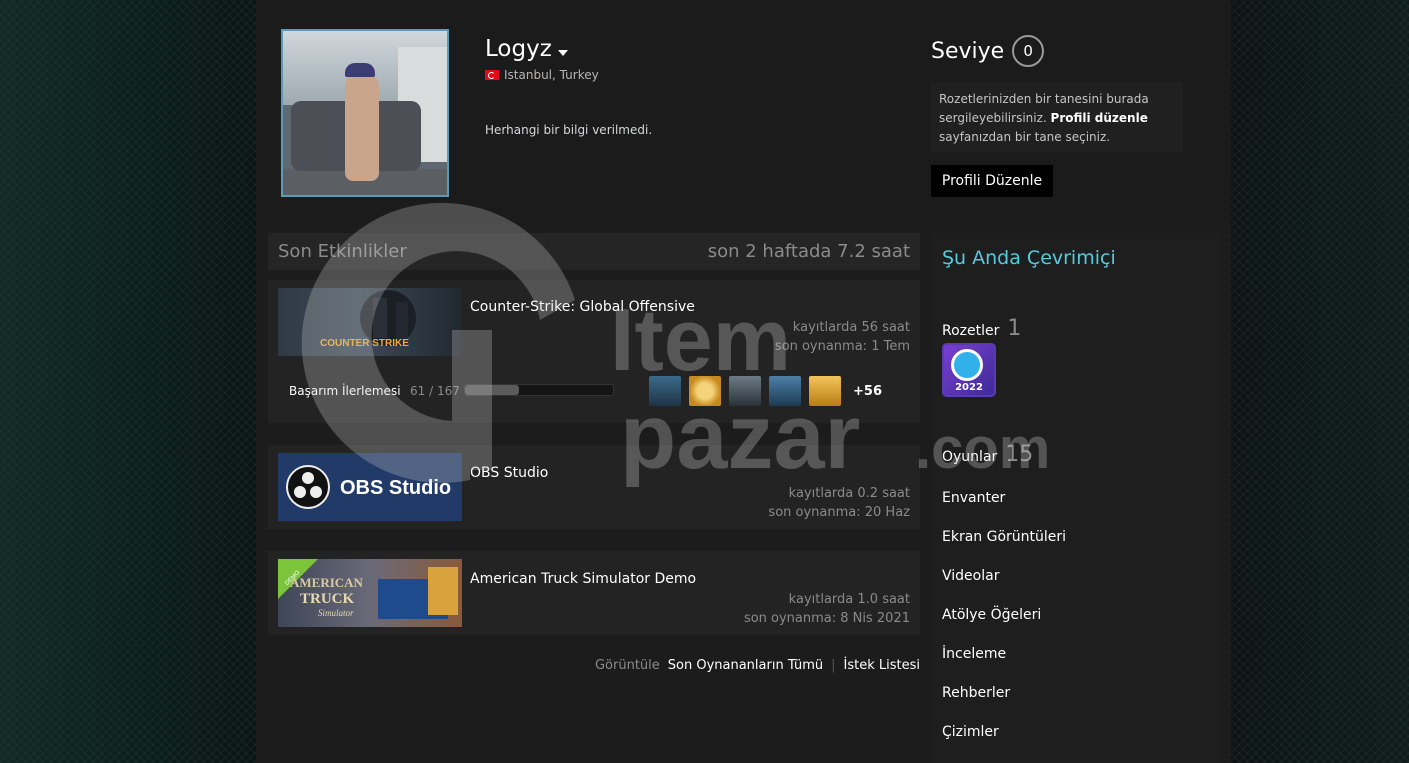 Image resolution: width=1409 pixels, height=763 pixels. Describe the element at coordinates (968, 51) in the screenshot. I see `level-label: Seviye` at that location.